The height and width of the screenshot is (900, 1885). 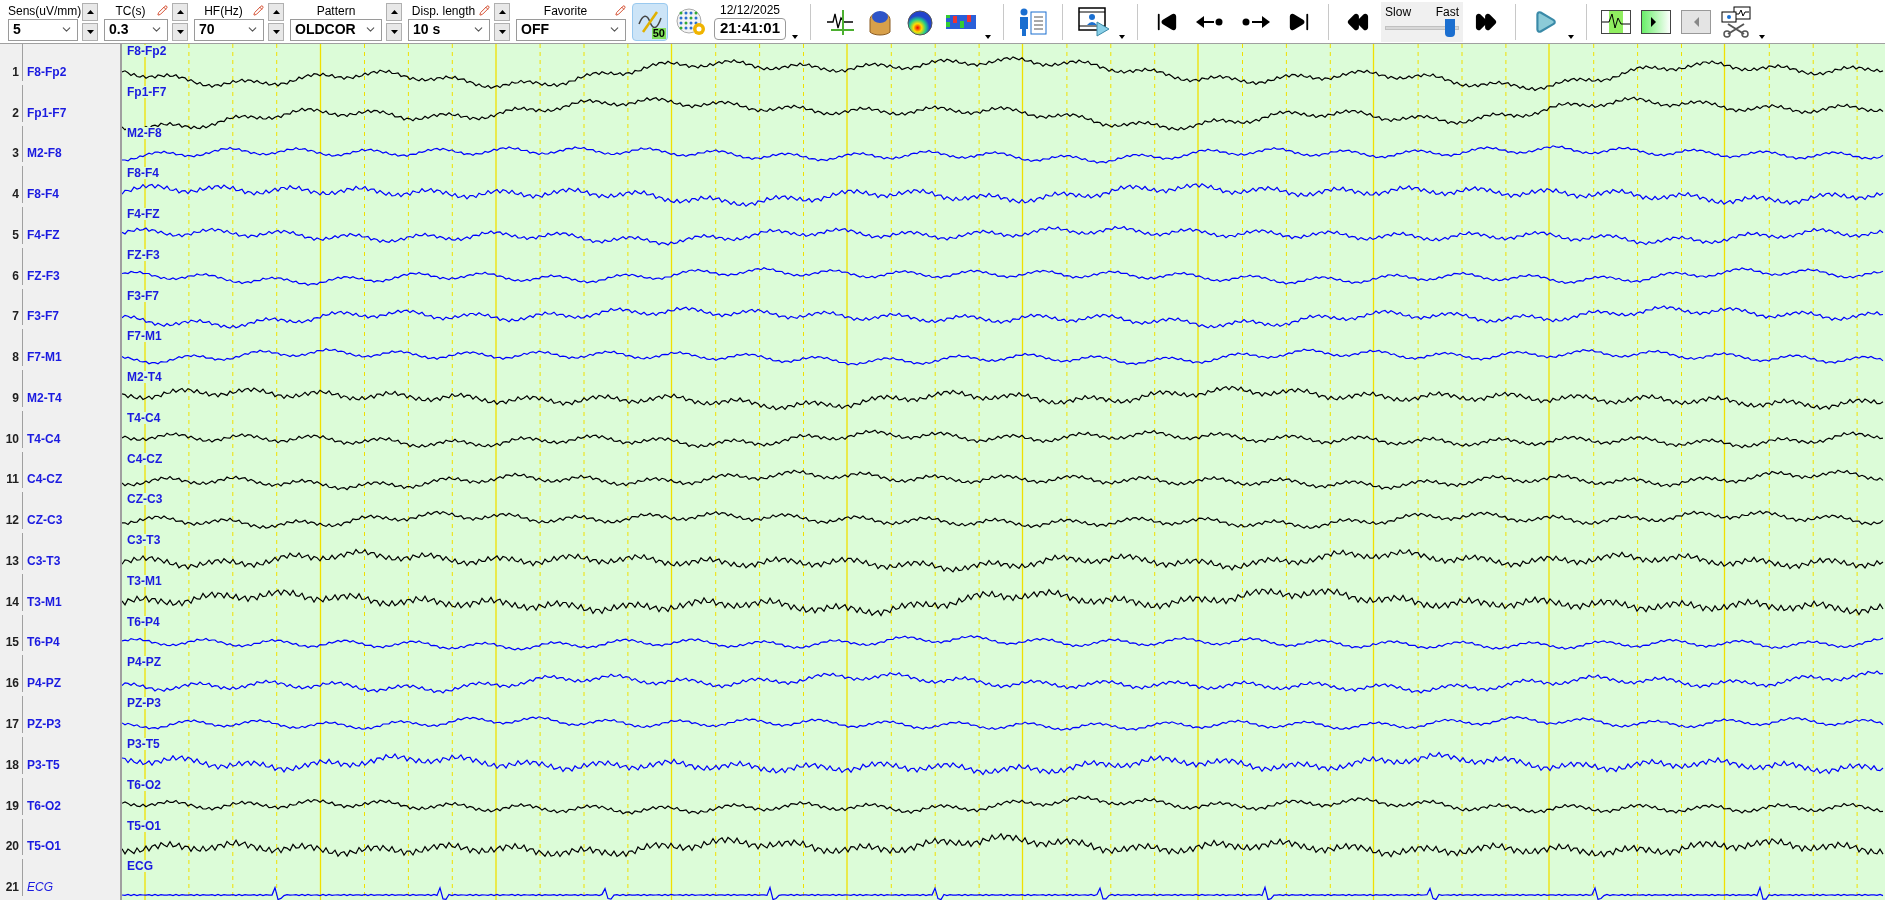 I want to click on channel-name: Fp1-F7, so click(x=45, y=112).